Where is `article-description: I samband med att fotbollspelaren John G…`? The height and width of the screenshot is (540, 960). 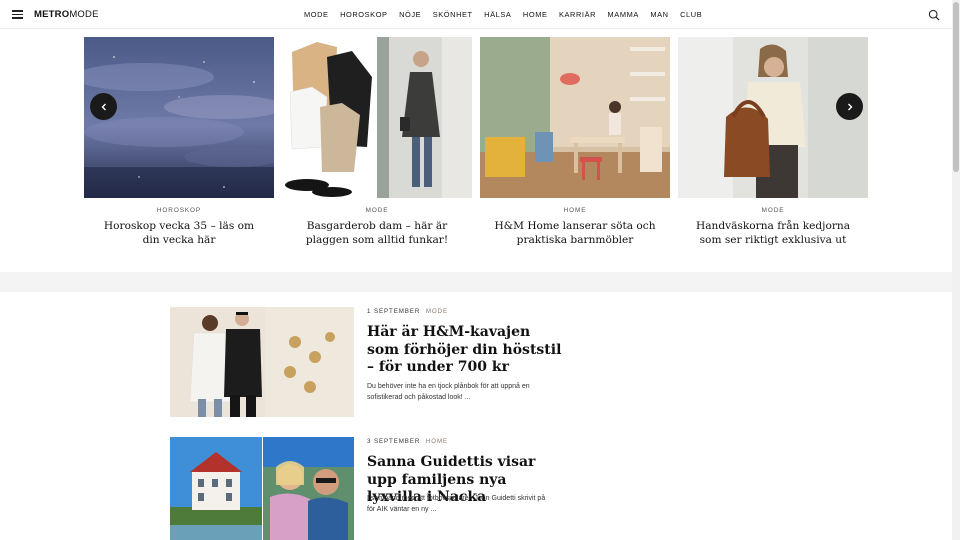 article-description: I samband med att fotbollspelaren John G… is located at coordinates (456, 504).